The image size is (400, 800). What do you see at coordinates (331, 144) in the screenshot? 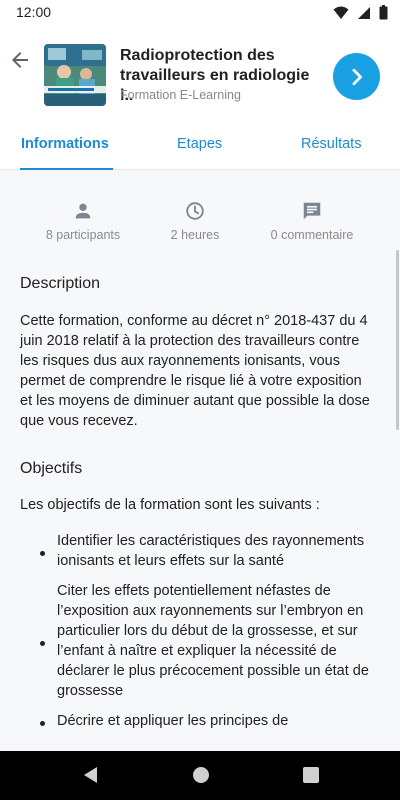
I see `tab-resultats: Résultats` at bounding box center [331, 144].